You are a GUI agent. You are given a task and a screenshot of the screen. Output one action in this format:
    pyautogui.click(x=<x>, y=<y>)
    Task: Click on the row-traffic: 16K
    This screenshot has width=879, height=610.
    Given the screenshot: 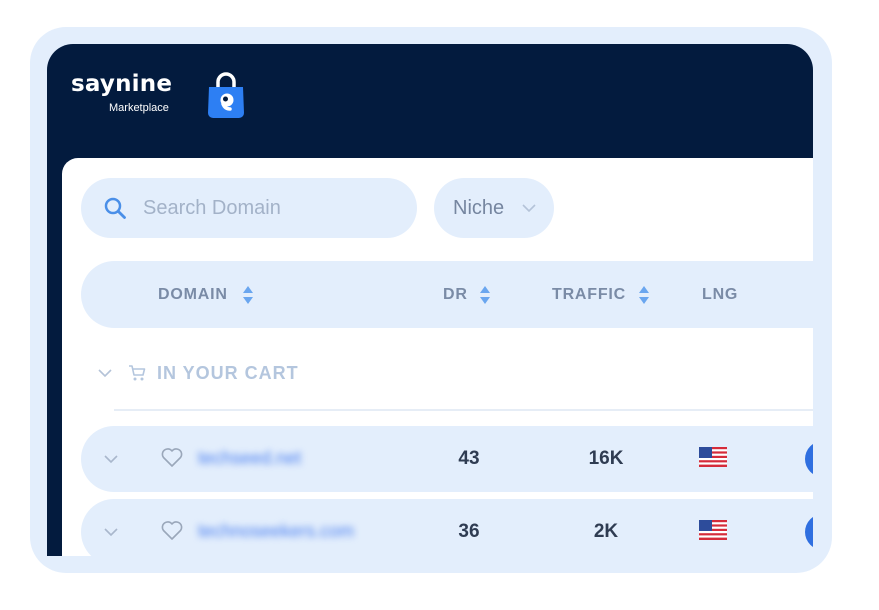 What is the action you would take?
    pyautogui.click(x=606, y=458)
    